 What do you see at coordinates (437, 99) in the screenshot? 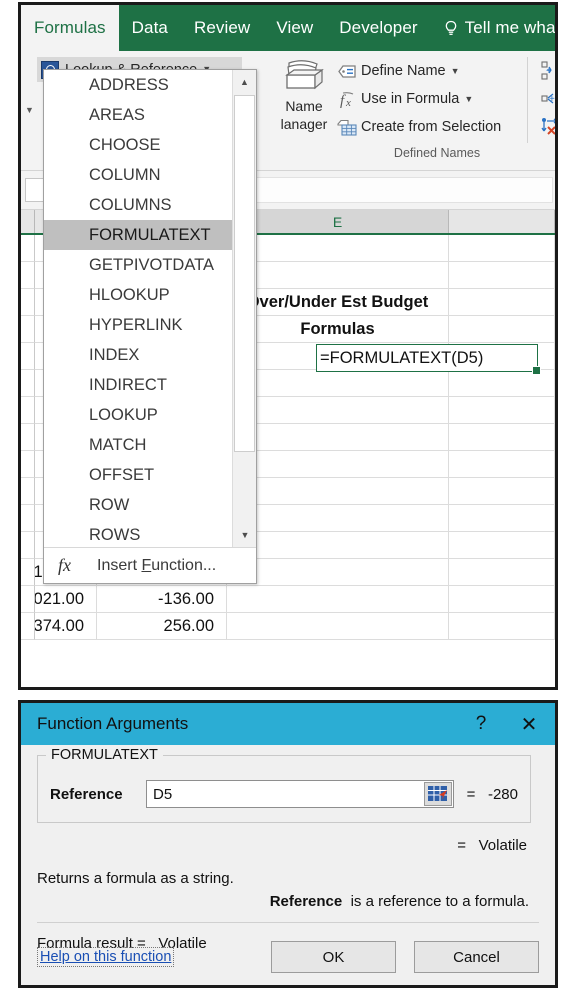
I see `use-in-formula-button: f x Use in Formula ▼` at bounding box center [437, 99].